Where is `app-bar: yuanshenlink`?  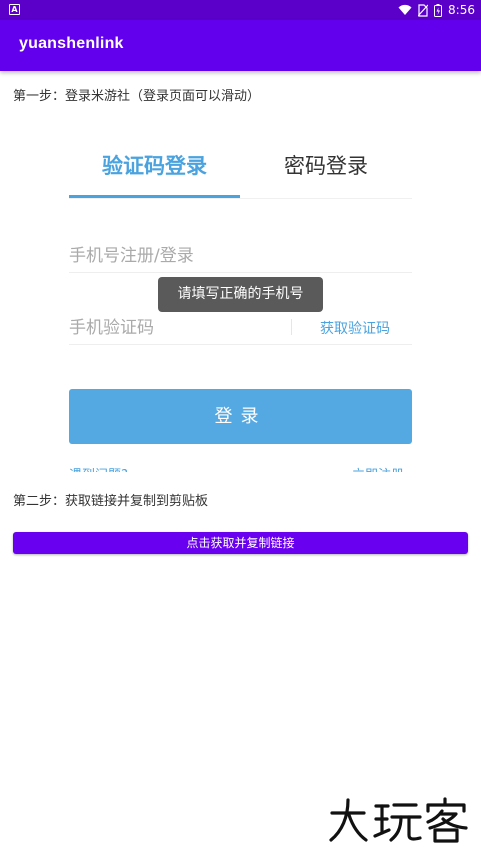
app-bar: yuanshenlink is located at coordinates (240, 45).